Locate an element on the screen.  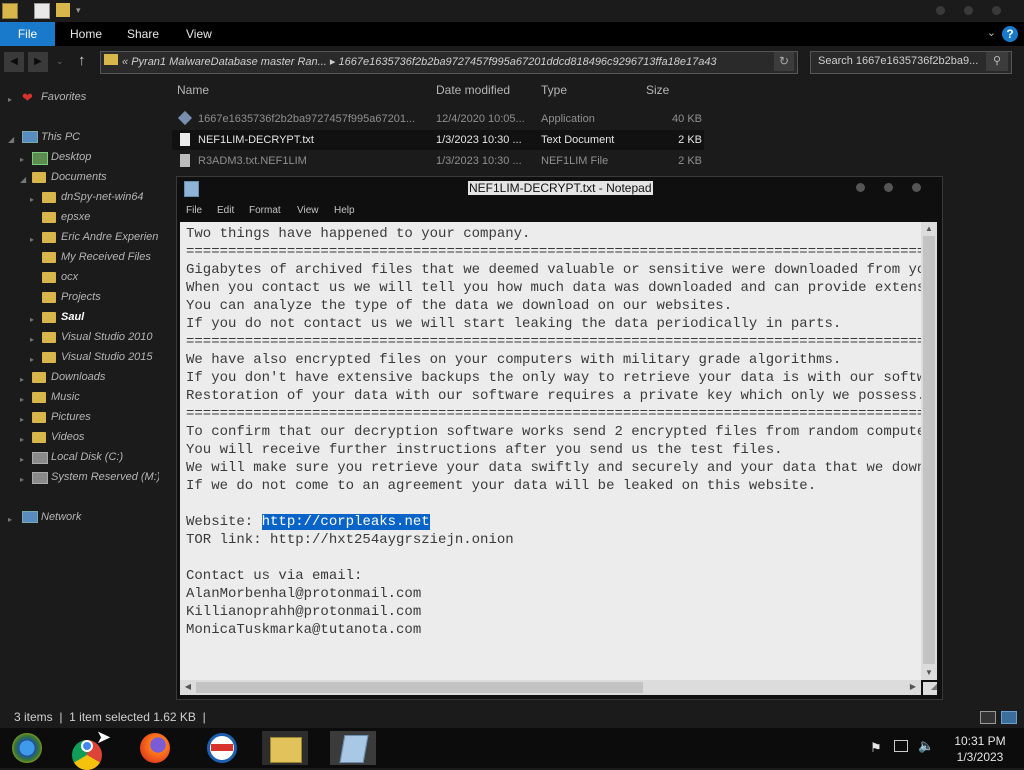
menu-view: View is located at coordinates (308, 210).